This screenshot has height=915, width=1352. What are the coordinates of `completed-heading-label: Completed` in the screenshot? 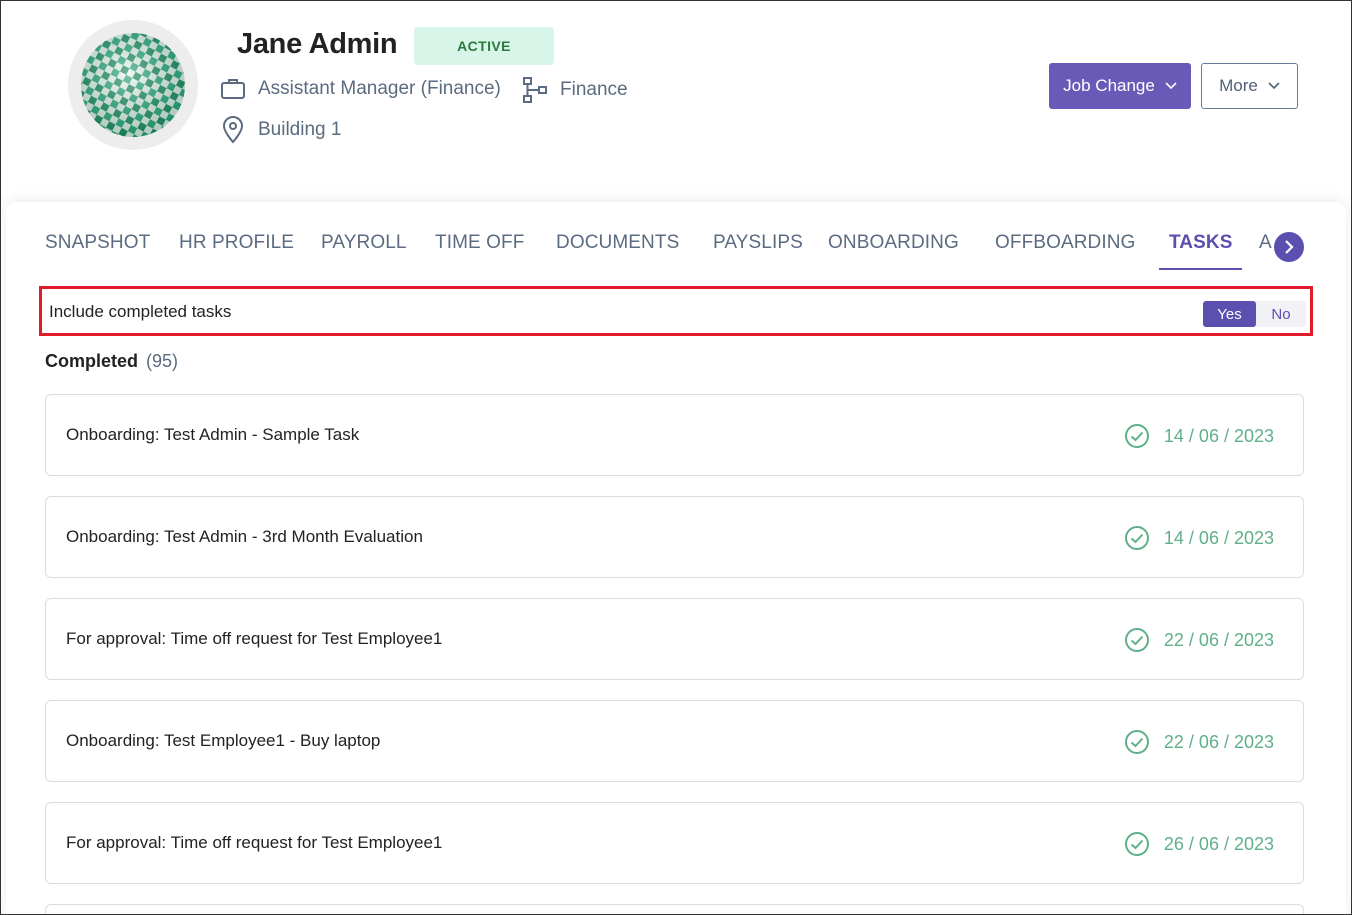 It's located at (92, 361).